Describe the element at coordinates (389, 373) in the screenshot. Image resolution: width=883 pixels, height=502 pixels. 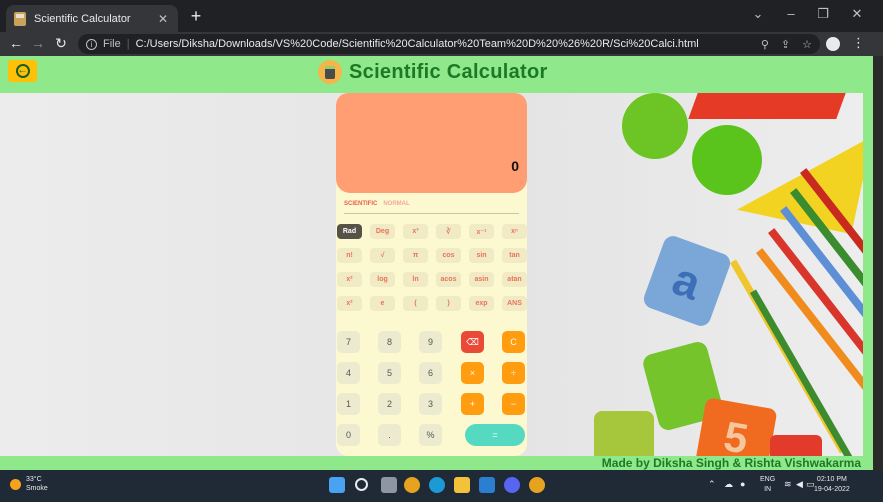
I see `key-5: 5` at that location.